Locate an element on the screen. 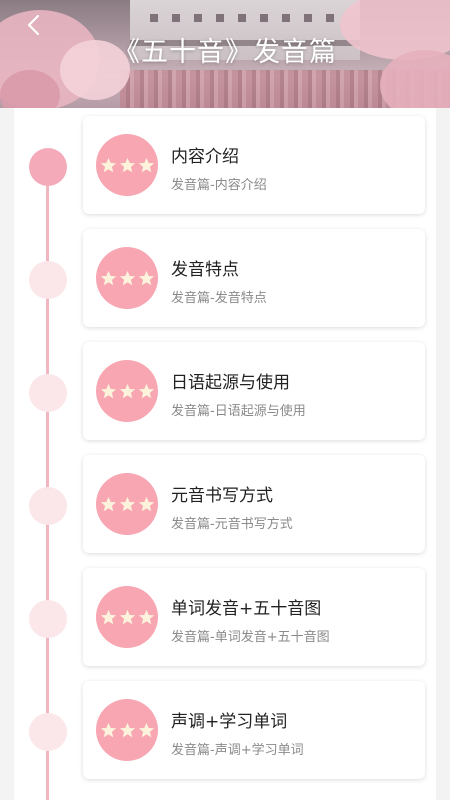 This screenshot has width=450, height=800. lesson-title: 声调+学习单词 is located at coordinates (229, 722).